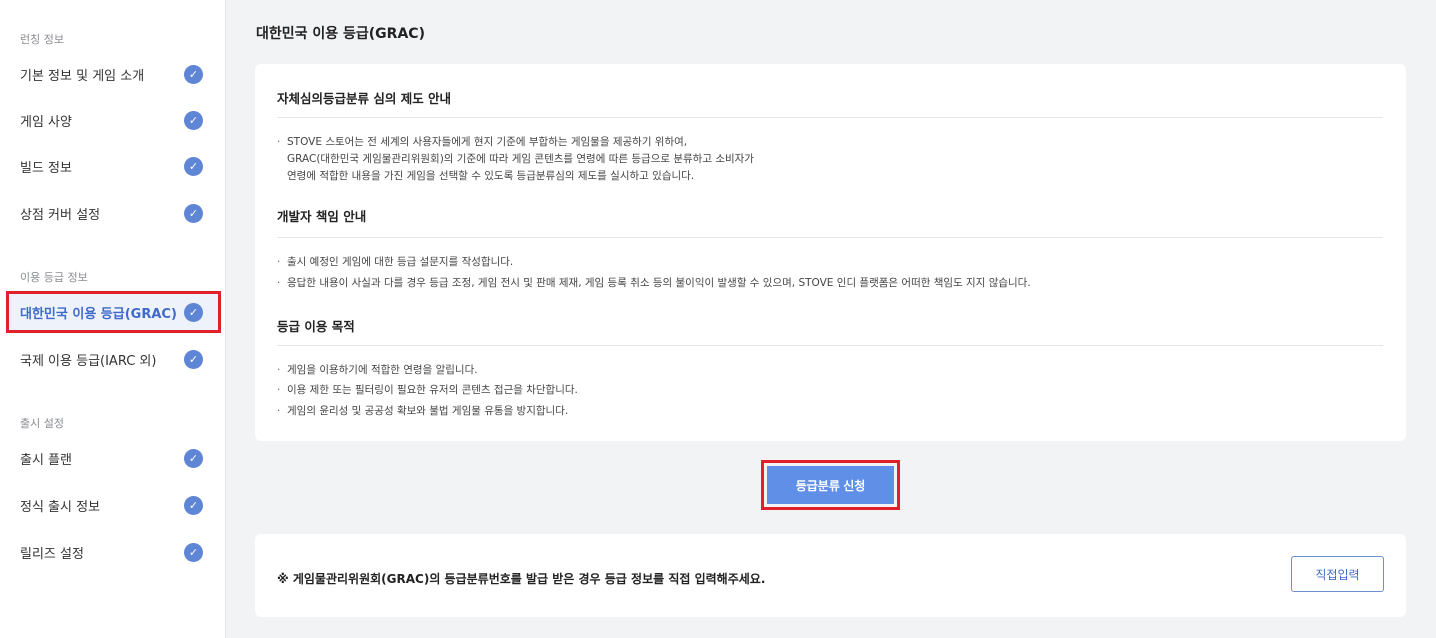 The width and height of the screenshot is (1436, 638). What do you see at coordinates (340, 34) in the screenshot?
I see `page-title: 대한민국 이용 등급(GRAC)` at bounding box center [340, 34].